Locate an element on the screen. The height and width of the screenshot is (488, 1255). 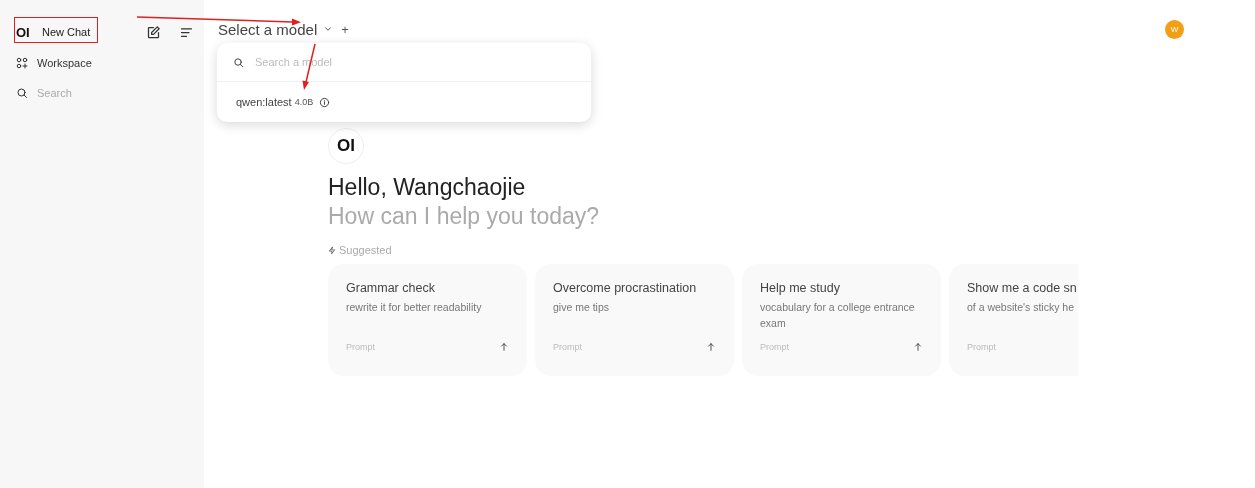
bolt-icon is located at coordinates (332, 250).